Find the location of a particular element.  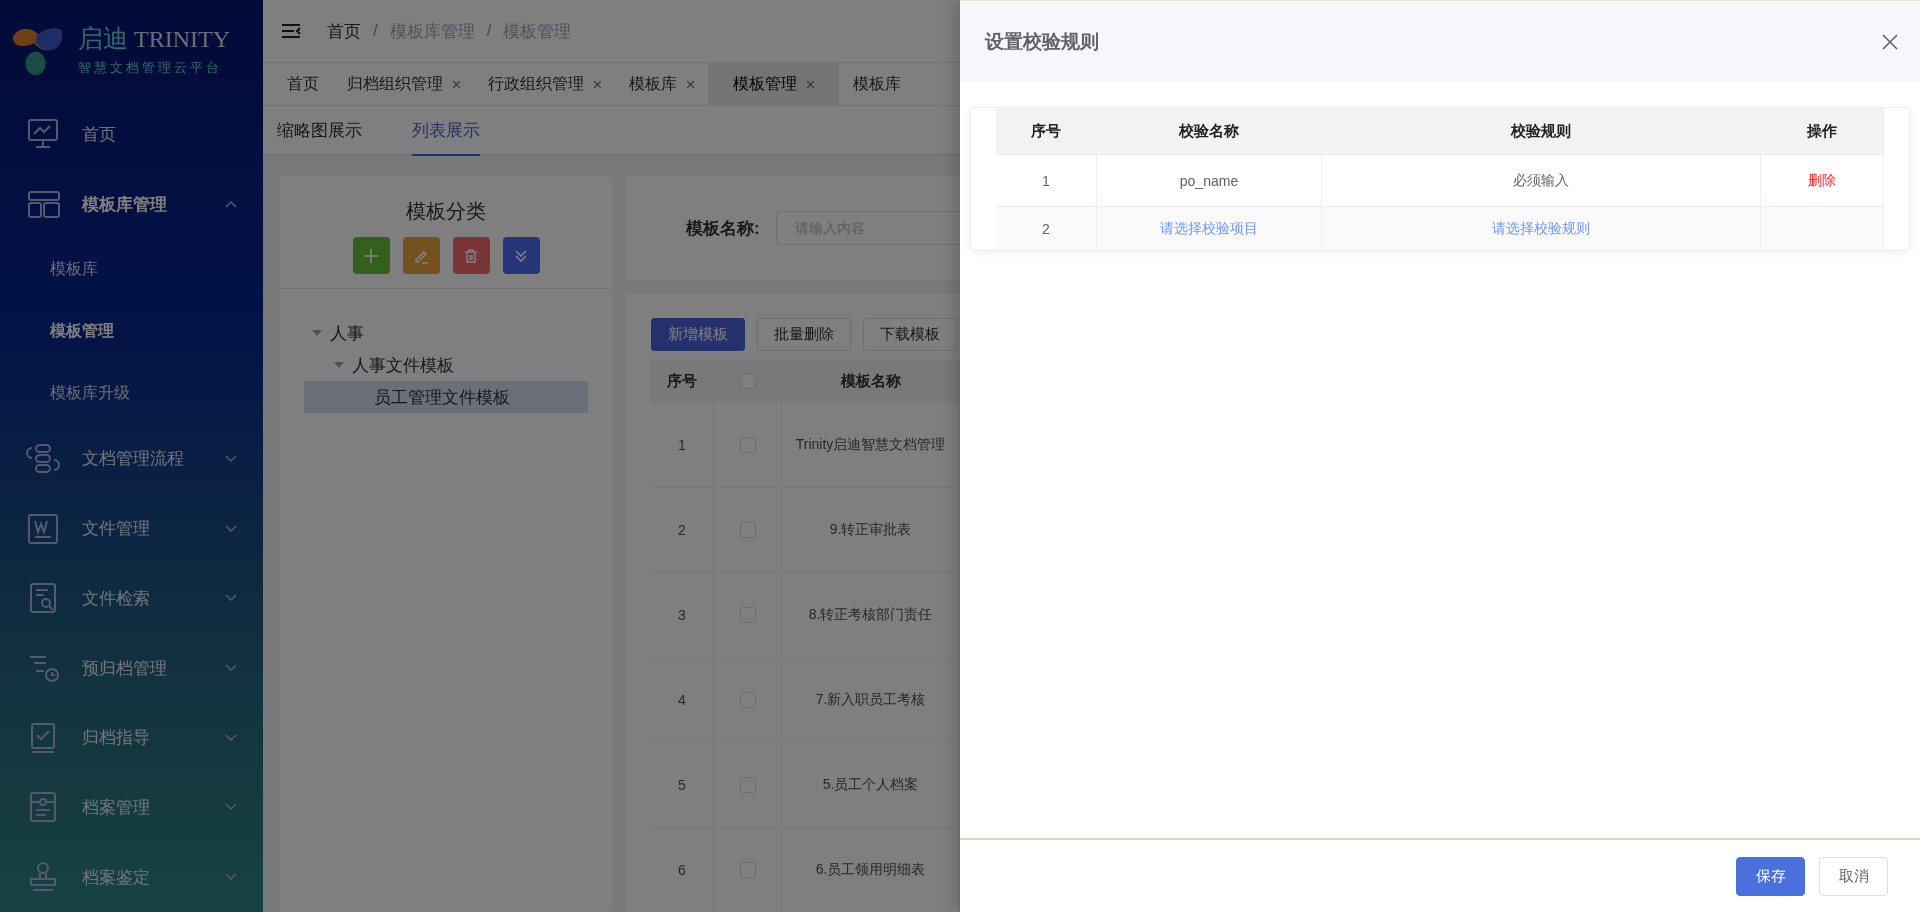

menu-item: 档案鉴定 is located at coordinates (131, 877).